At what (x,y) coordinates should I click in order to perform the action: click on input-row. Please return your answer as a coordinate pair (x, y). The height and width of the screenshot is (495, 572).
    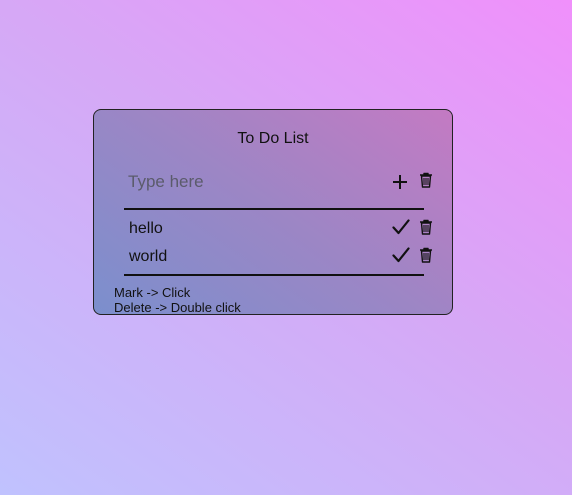
    Looking at the image, I should click on (278, 188).